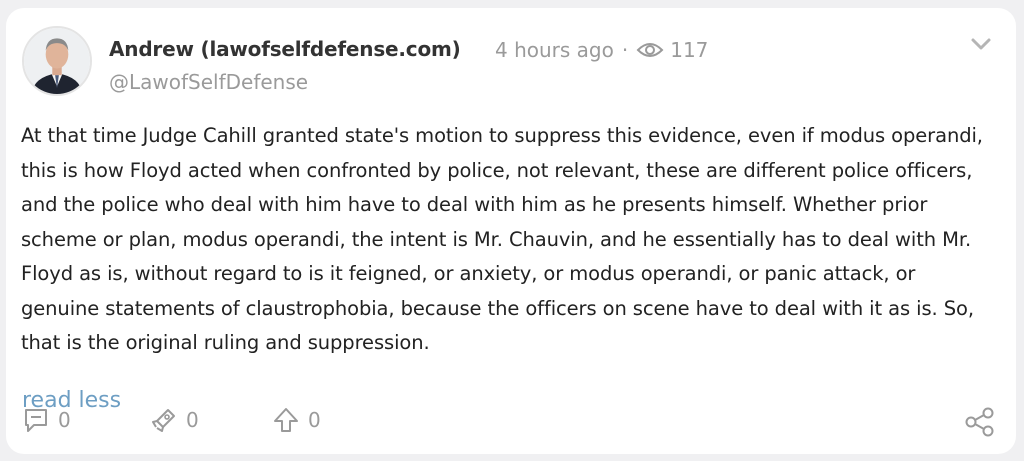  What do you see at coordinates (64, 420) in the screenshot?
I see `comment-count: 0` at bounding box center [64, 420].